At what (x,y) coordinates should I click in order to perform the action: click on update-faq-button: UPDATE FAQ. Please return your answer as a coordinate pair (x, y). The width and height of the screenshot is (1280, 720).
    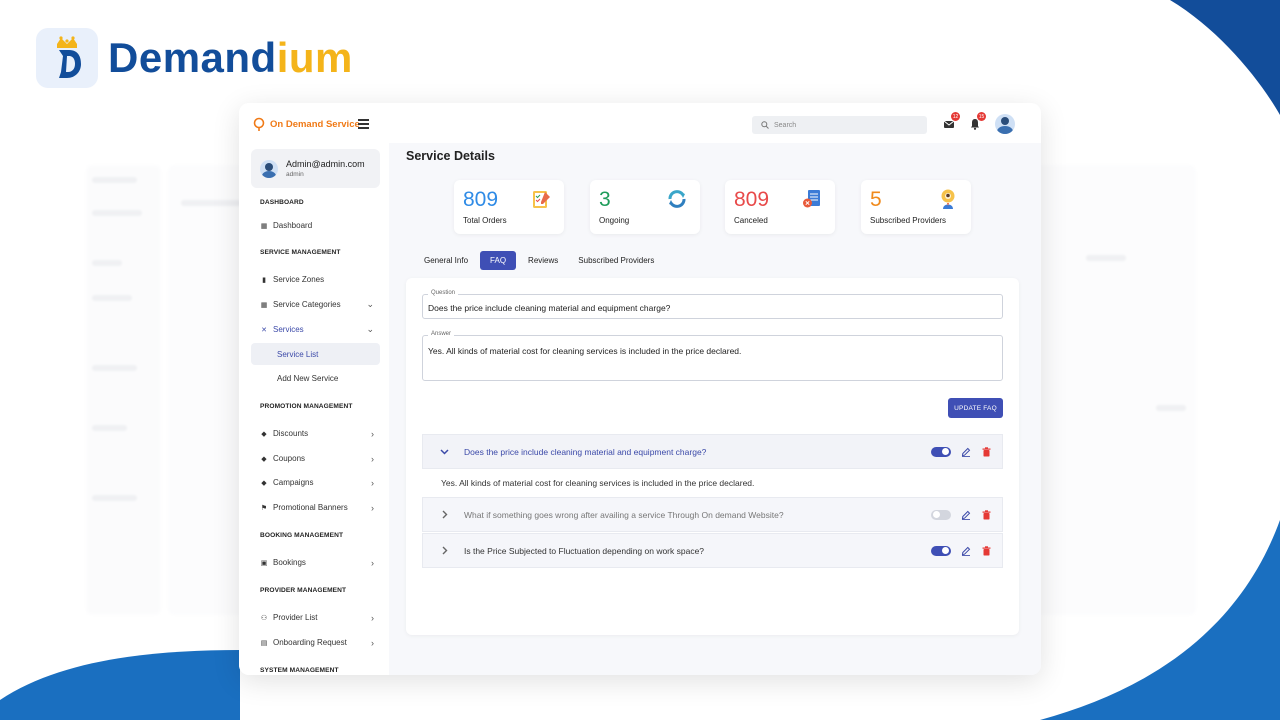
    Looking at the image, I should click on (975, 408).